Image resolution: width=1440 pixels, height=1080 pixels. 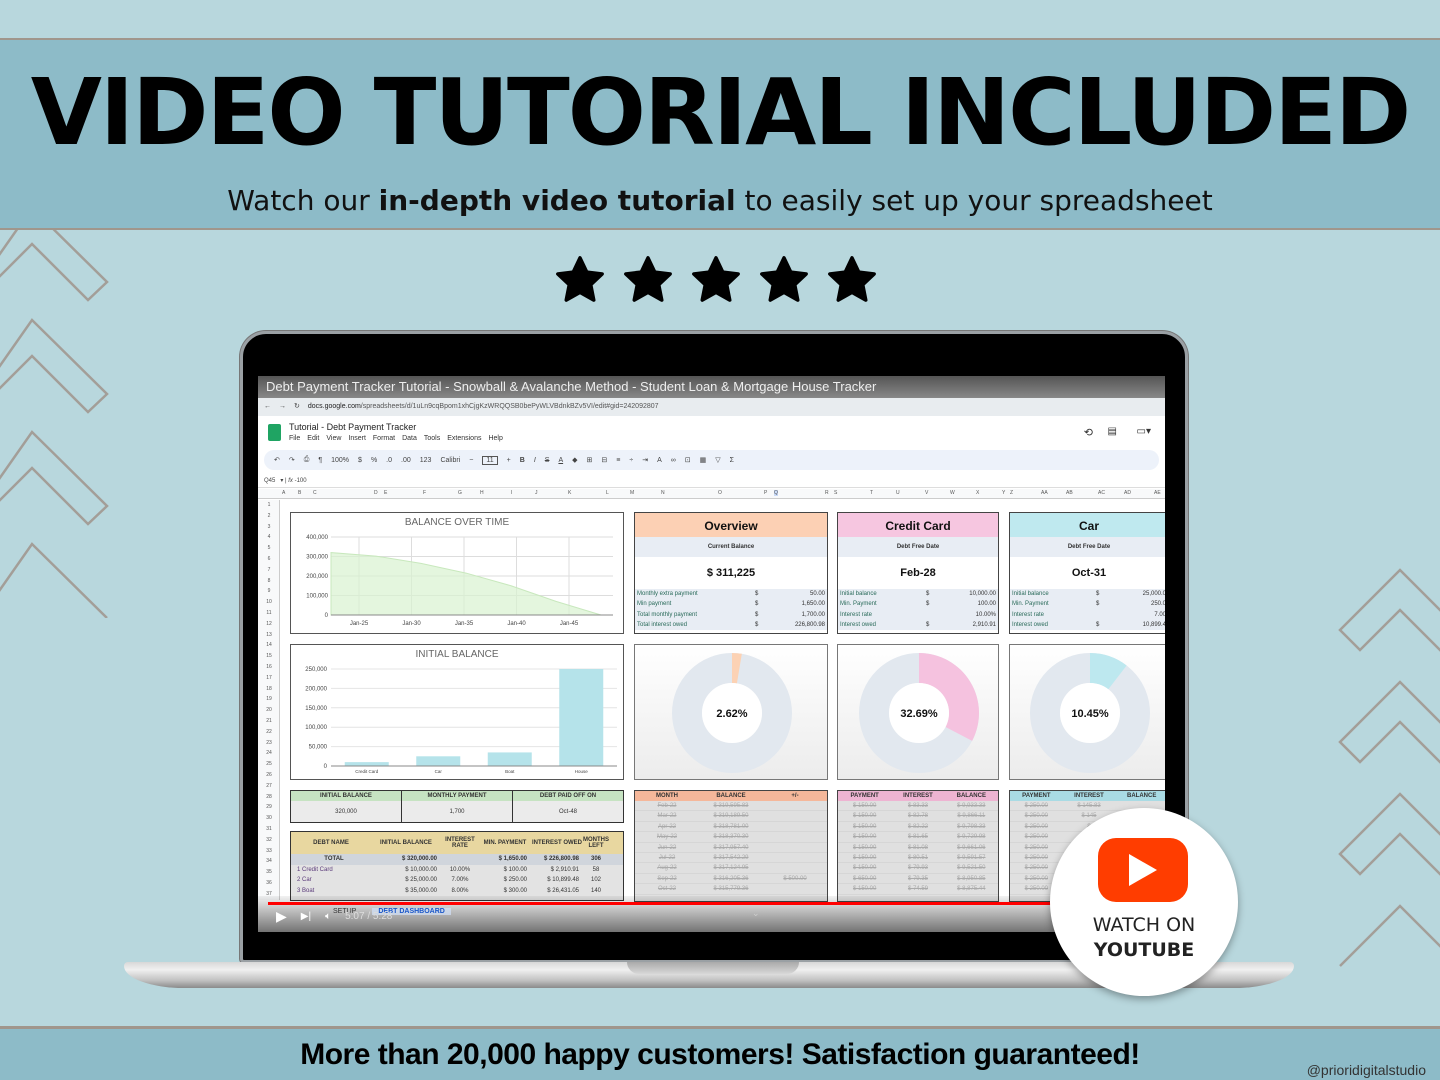 What do you see at coordinates (688, 460) in the screenshot?
I see `insert-comment-icon: ⊡` at bounding box center [688, 460].